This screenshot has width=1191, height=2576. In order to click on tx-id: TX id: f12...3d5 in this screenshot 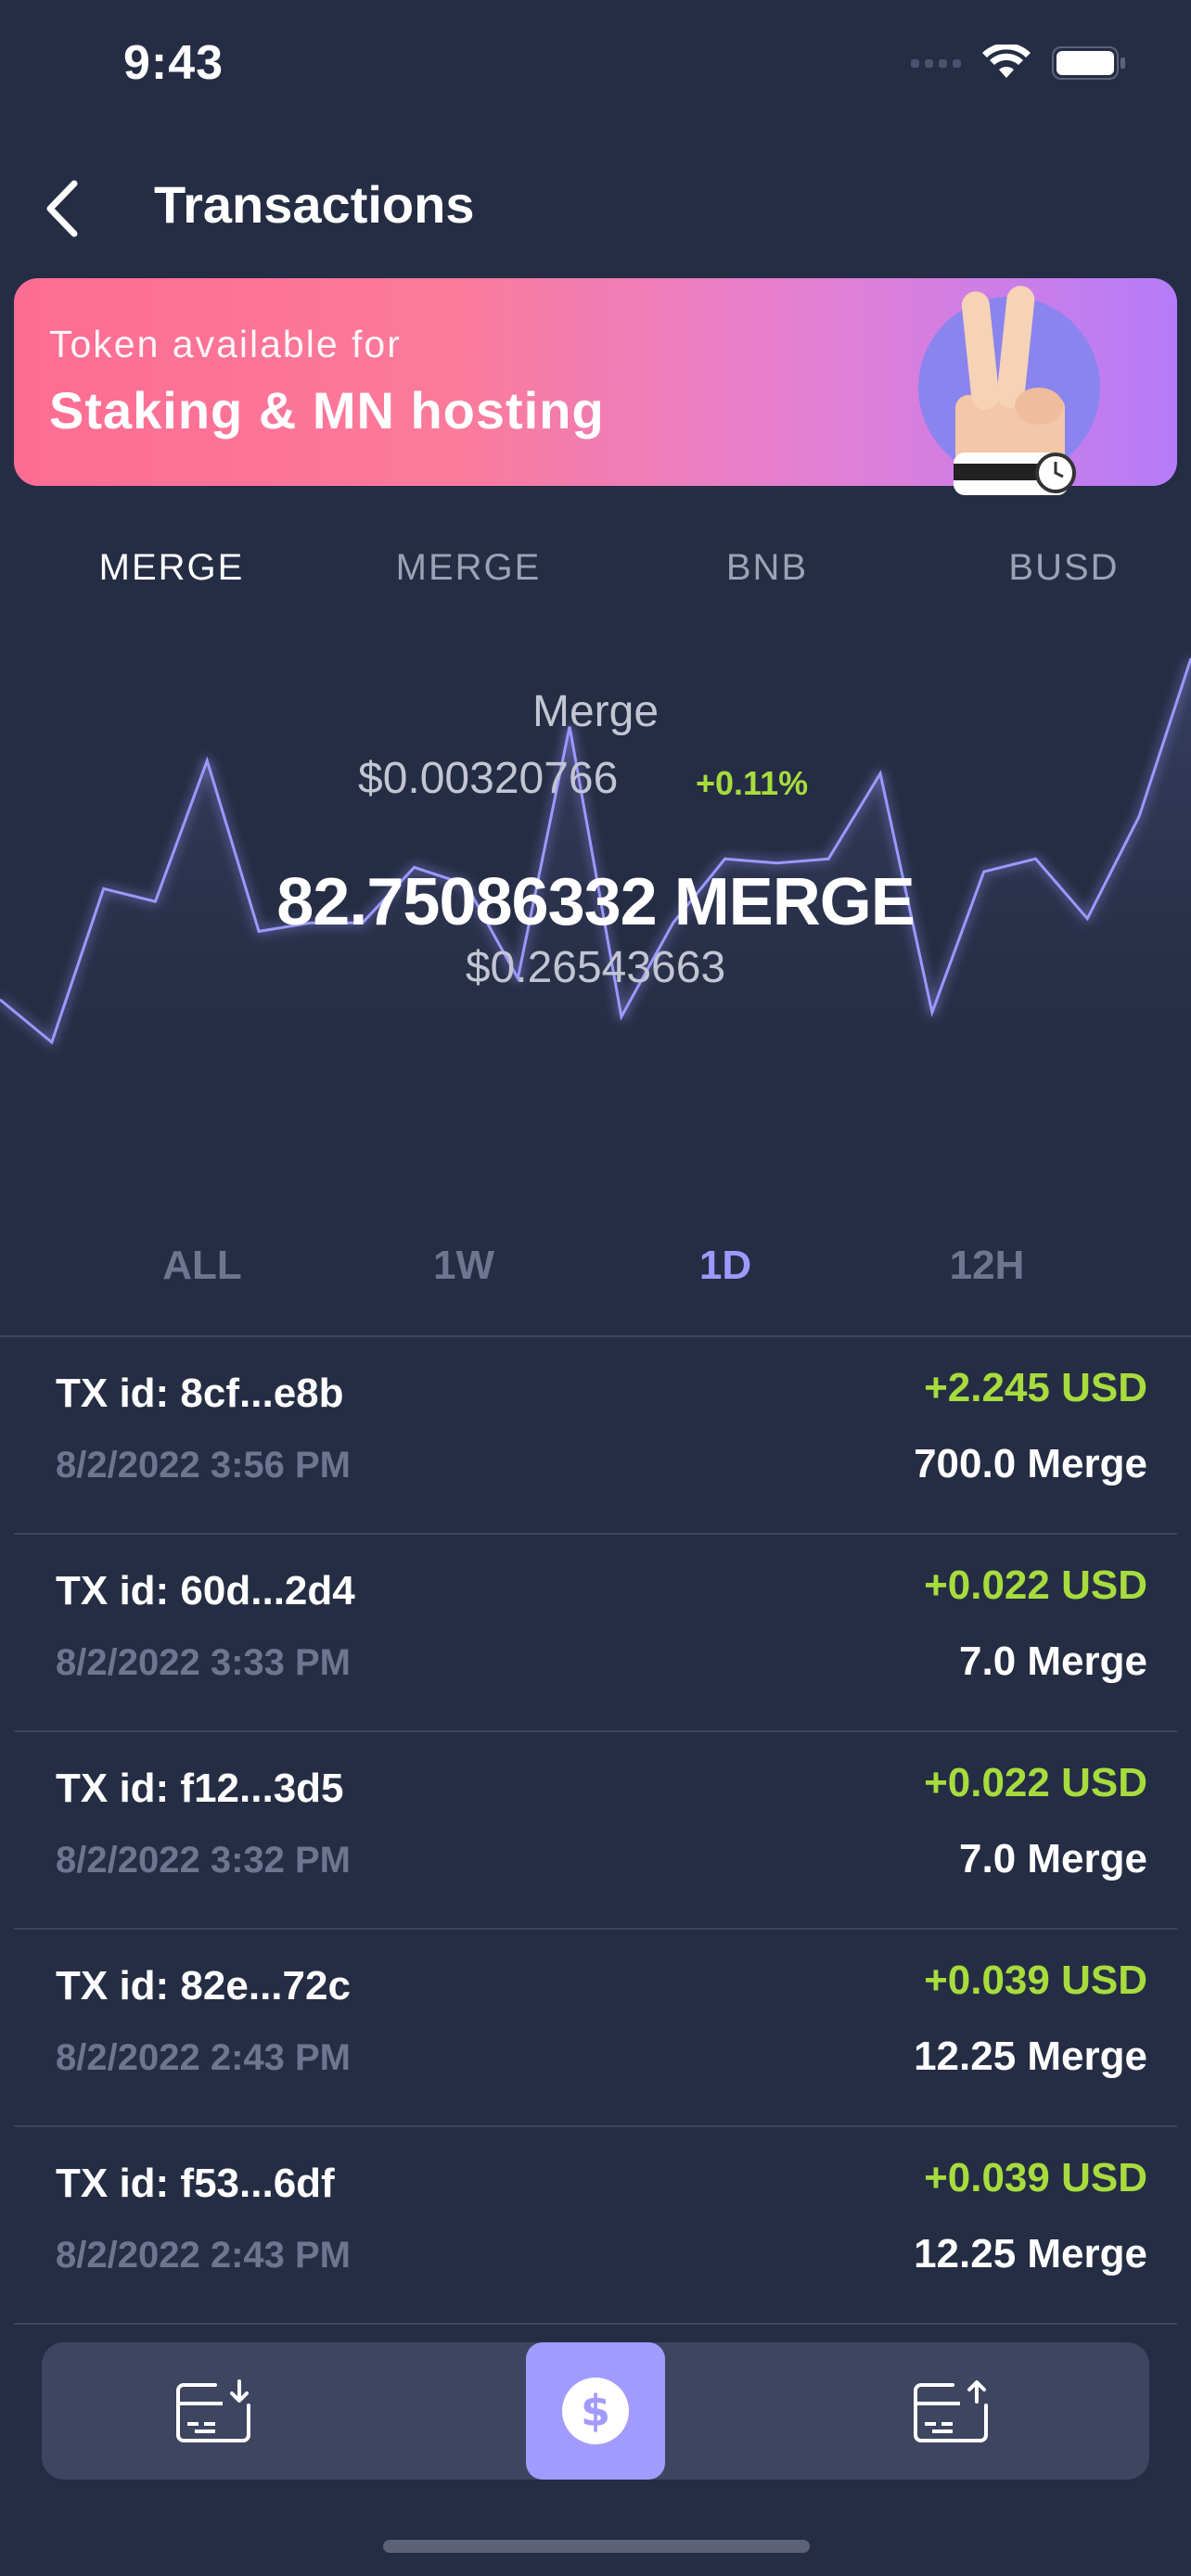, I will do `click(200, 1788)`.